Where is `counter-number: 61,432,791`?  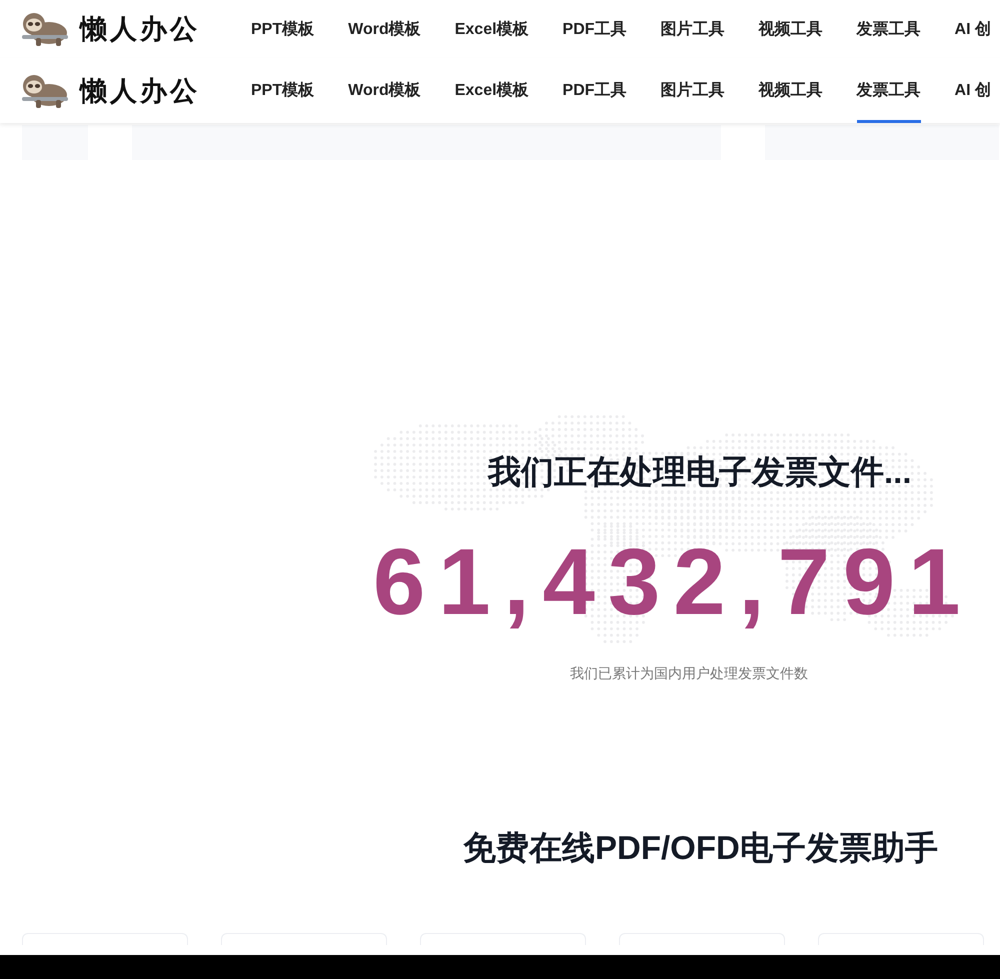 counter-number: 61,432,791 is located at coordinates (673, 582).